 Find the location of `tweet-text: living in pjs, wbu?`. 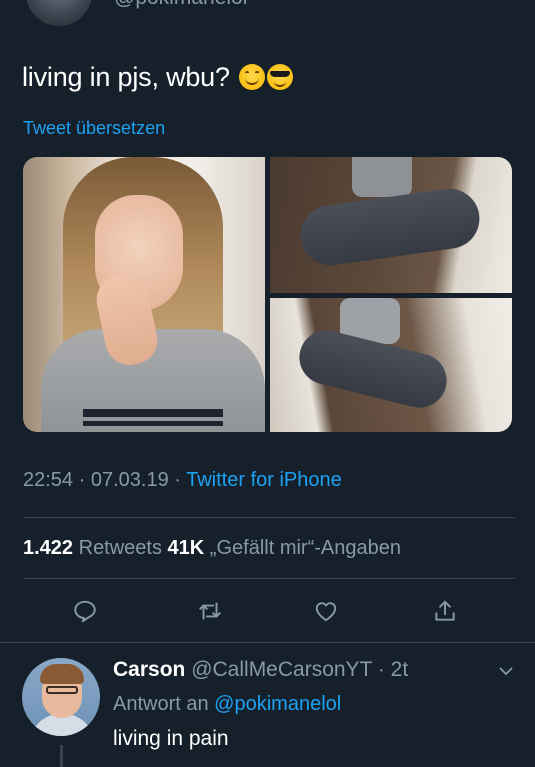

tweet-text: living in pjs, wbu? is located at coordinates (158, 77).